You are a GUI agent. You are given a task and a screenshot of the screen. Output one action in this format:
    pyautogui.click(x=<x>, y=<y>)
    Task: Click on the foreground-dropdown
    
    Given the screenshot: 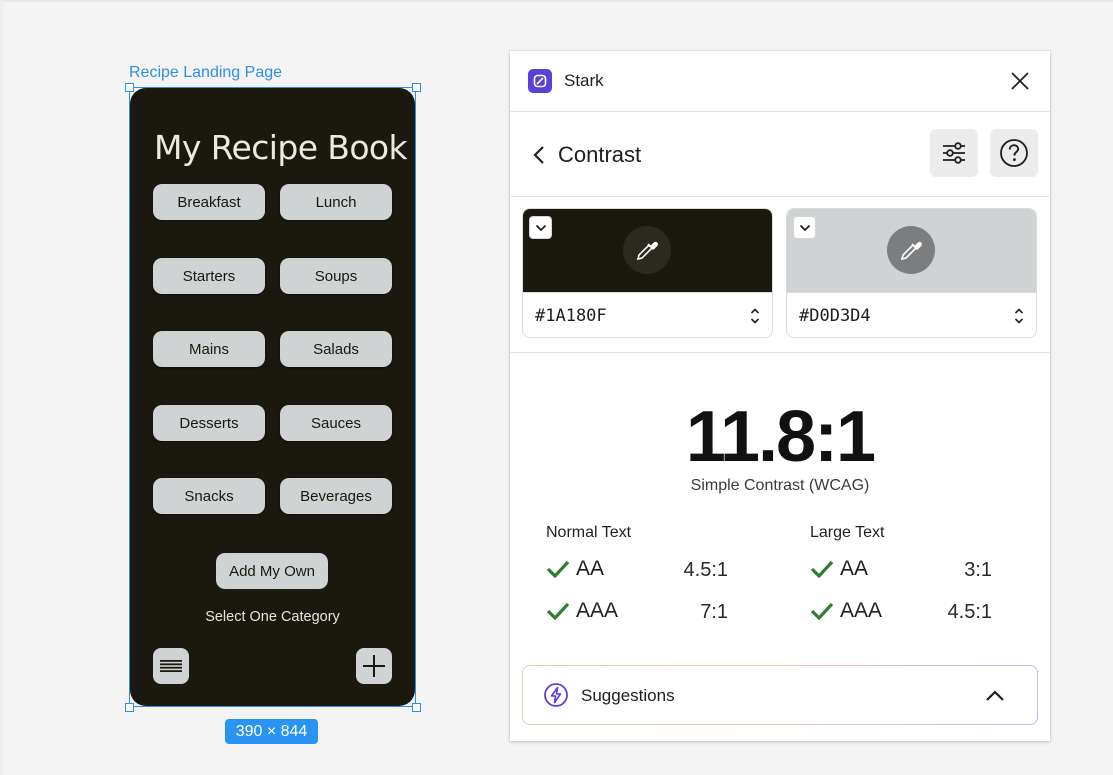 What is the action you would take?
    pyautogui.click(x=540, y=227)
    